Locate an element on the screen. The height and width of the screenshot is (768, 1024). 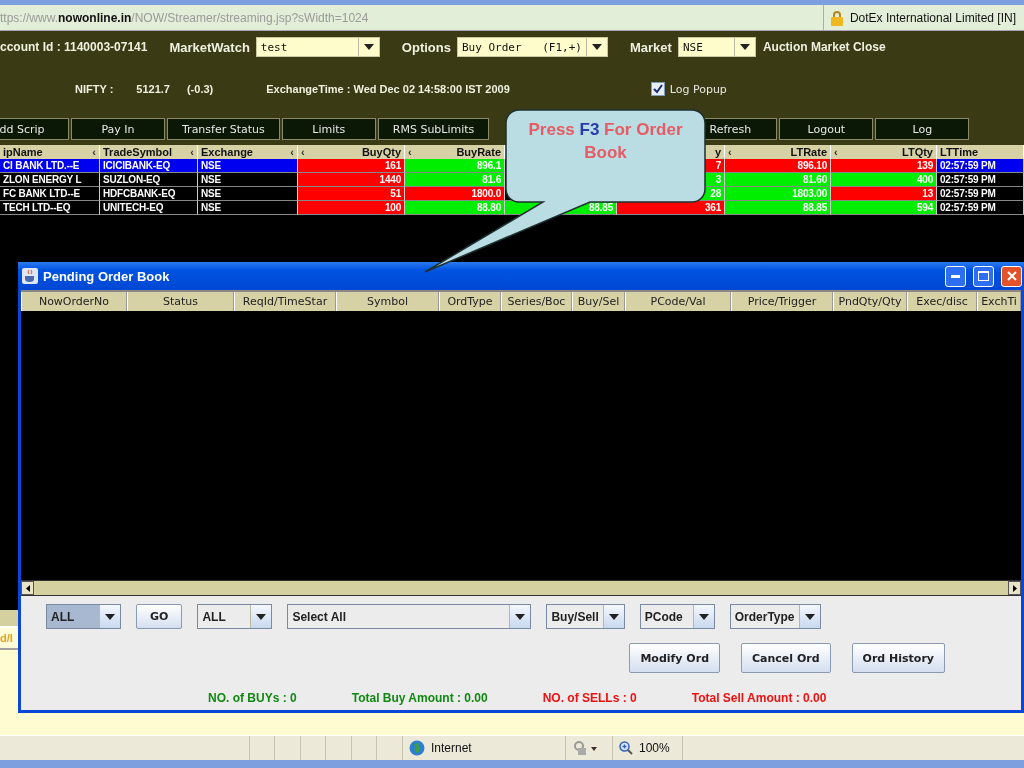
column-title: Exchange is located at coordinates (227, 152).